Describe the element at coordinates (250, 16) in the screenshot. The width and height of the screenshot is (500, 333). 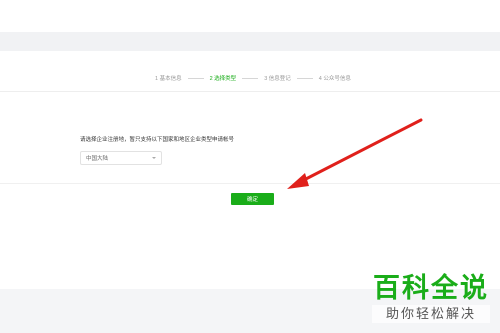
I see `top-header-band` at that location.